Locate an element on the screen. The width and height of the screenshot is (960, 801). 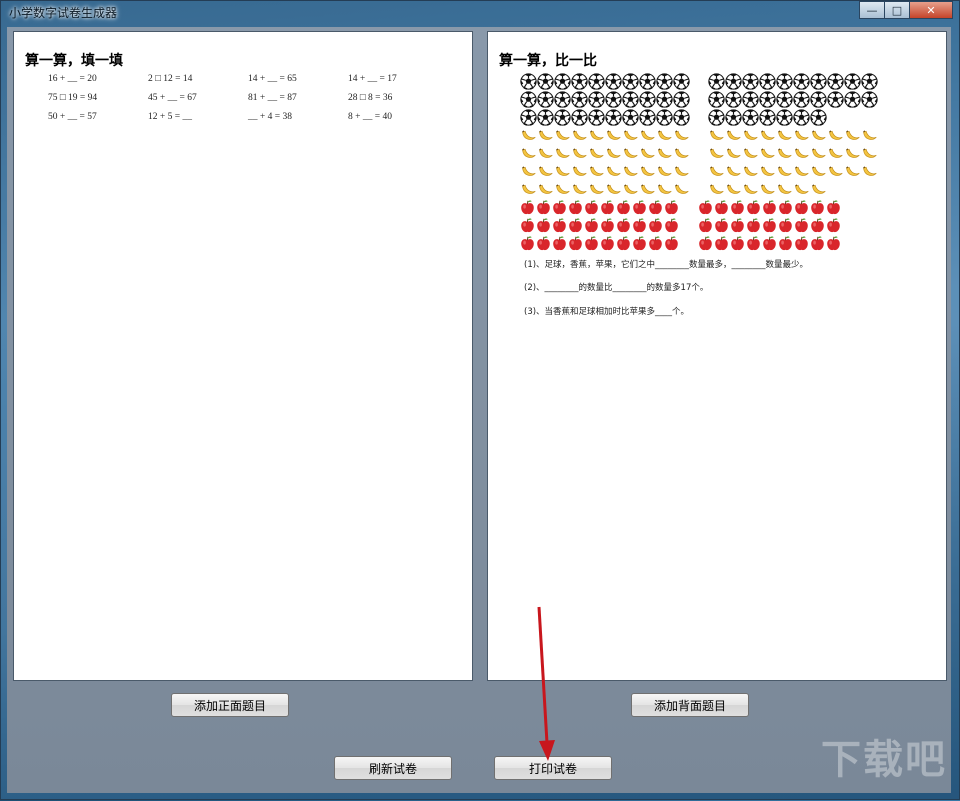
apples-row is located at coordinates (720, 225).